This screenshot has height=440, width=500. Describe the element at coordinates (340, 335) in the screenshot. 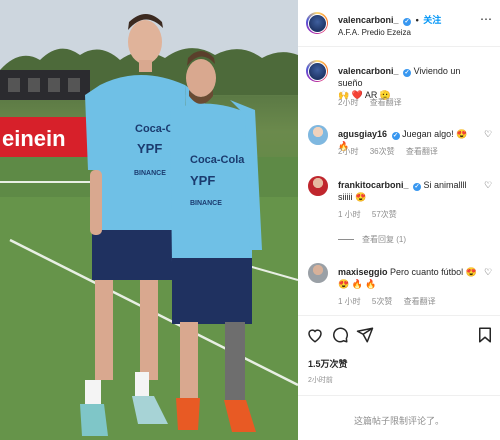

I see `comment-bubble-icon` at that location.